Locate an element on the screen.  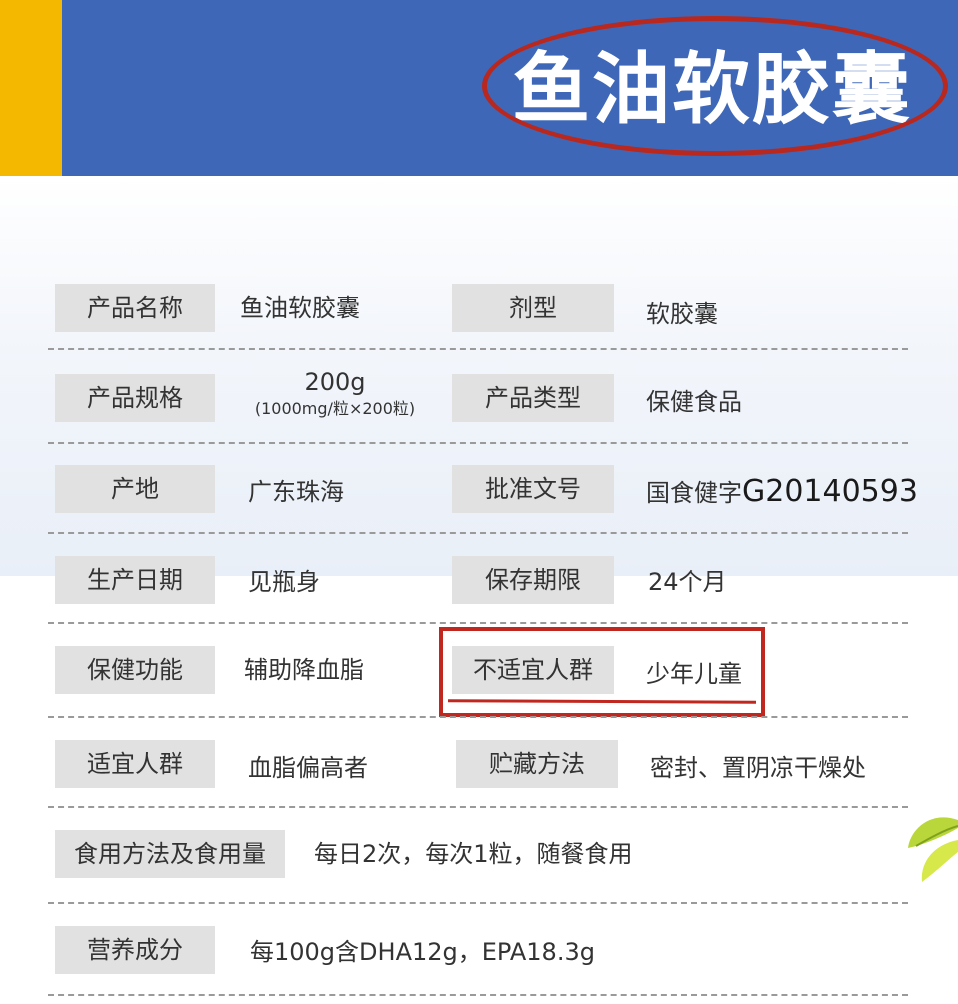
value-approval-number: 国食健字G20140593 is located at coordinates (782, 492).